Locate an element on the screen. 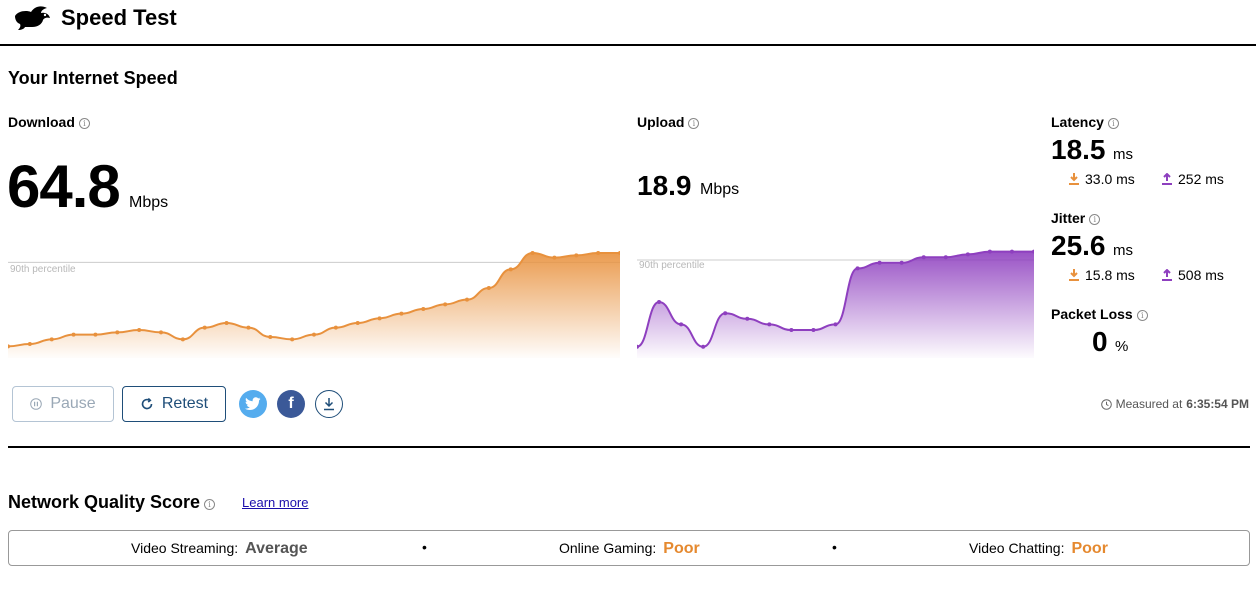 This screenshot has height=595, width=1256. jitter-down-value: 15.8 ms is located at coordinates (1110, 275).